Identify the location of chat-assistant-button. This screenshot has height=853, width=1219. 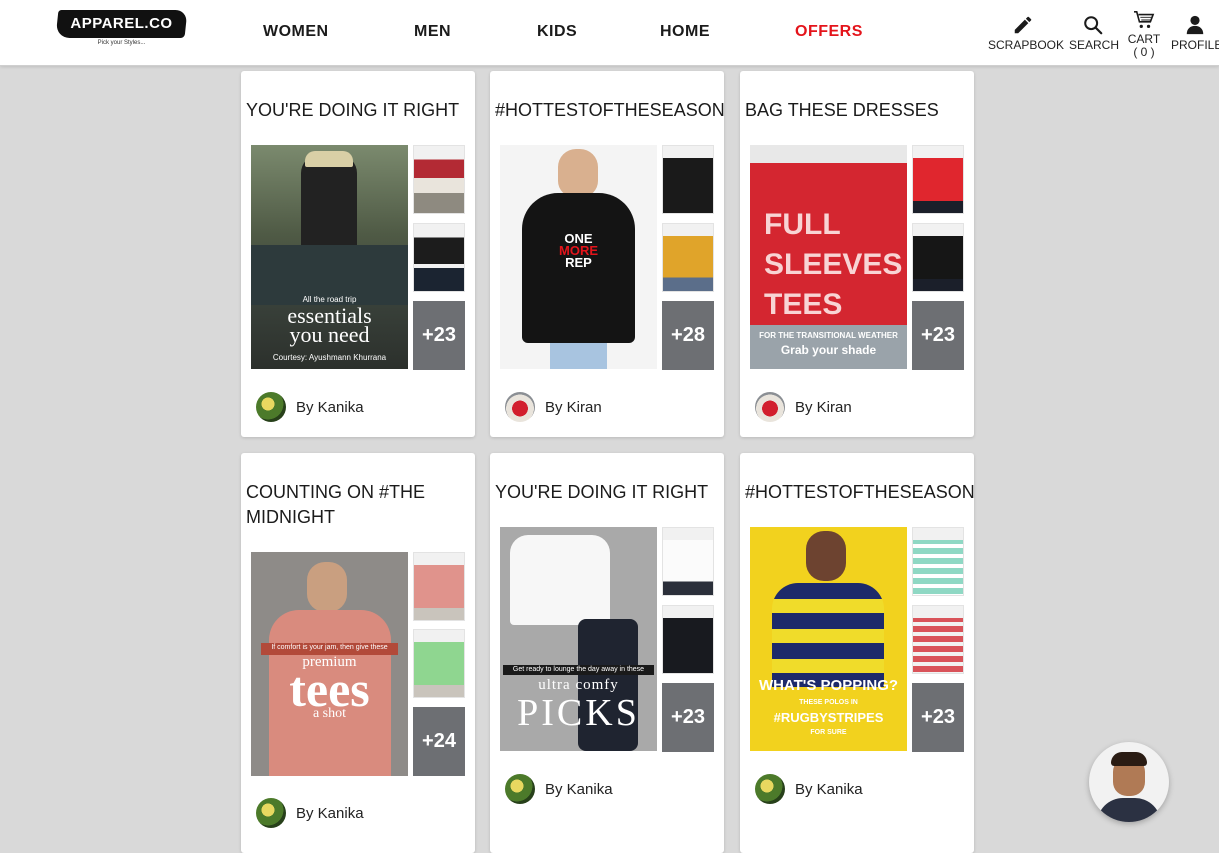
(1129, 782).